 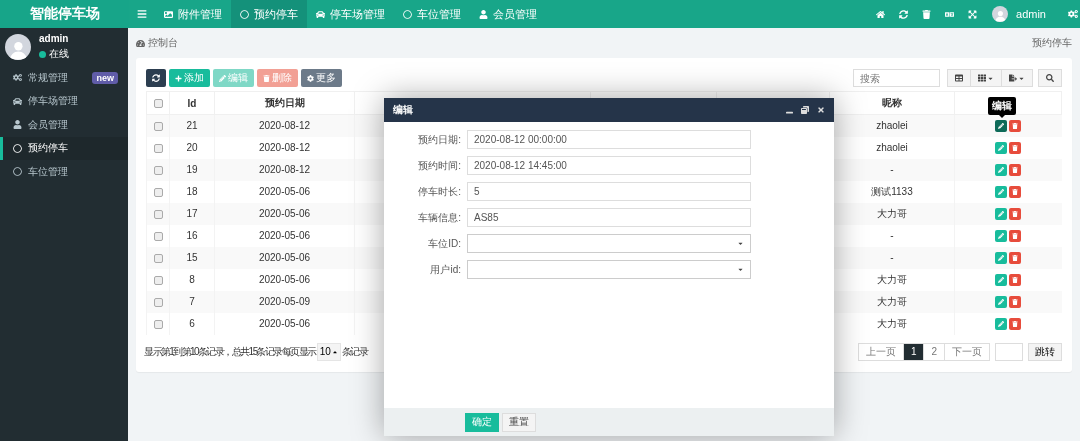 I want to click on input-field: 5, so click(x=609, y=191).